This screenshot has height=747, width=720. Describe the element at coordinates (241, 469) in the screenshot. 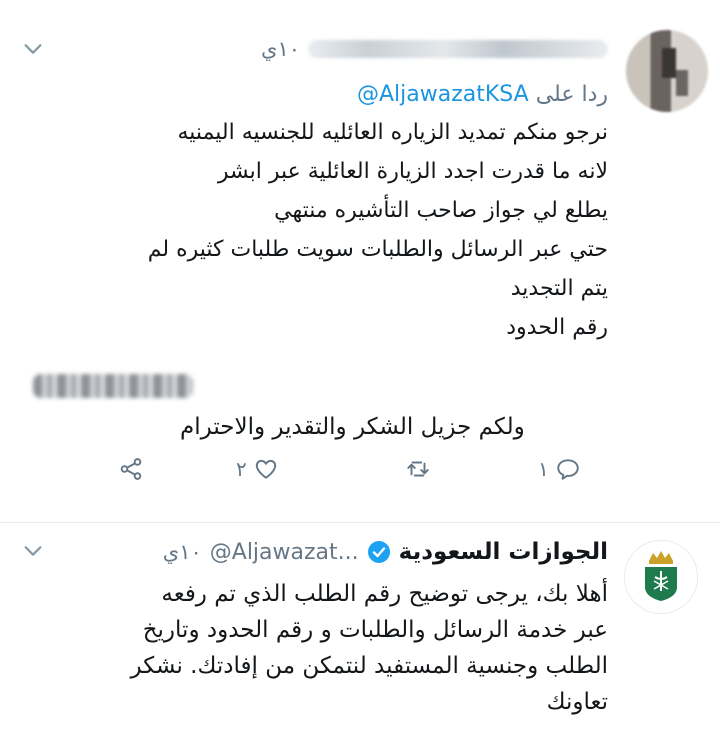

I see `like-count: ٢` at that location.